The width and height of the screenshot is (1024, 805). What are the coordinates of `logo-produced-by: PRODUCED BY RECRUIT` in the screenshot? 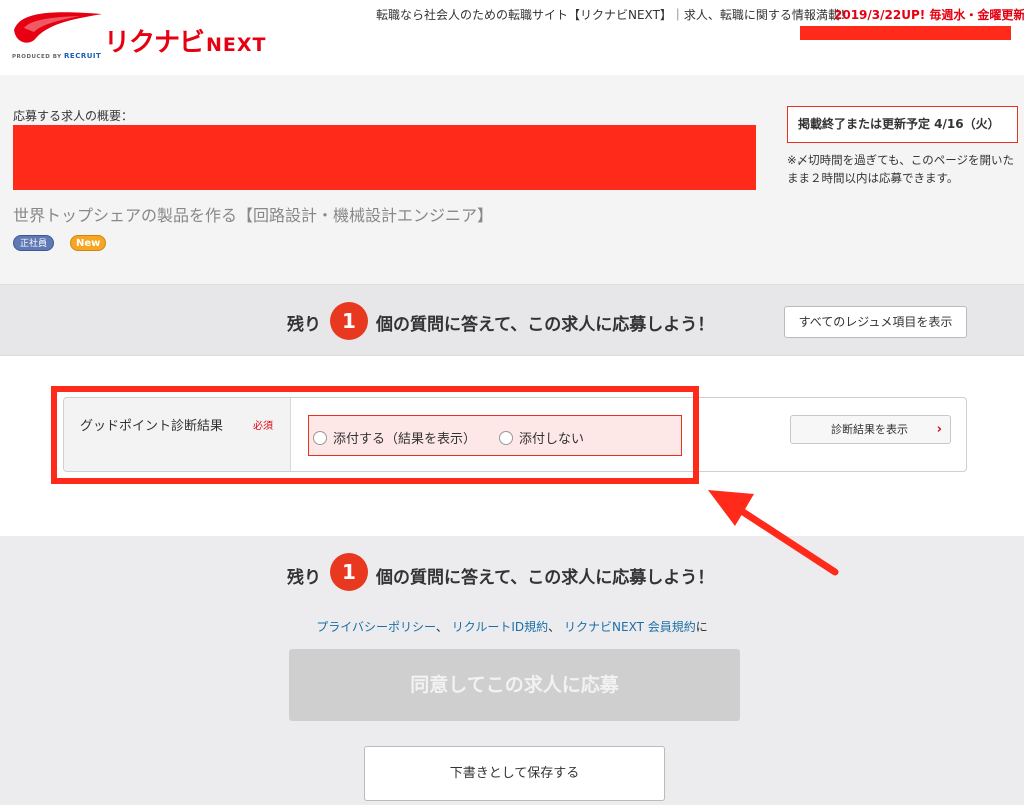 It's located at (57, 56).